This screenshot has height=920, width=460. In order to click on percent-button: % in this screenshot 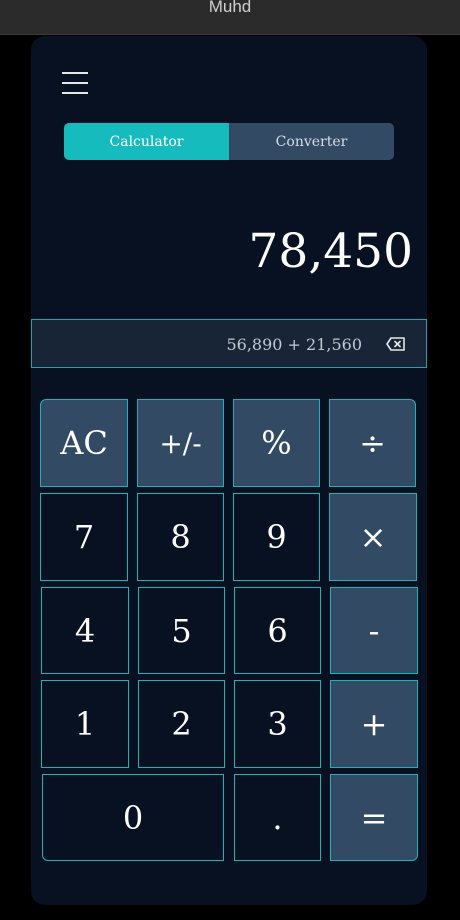, I will do `click(276, 443)`.